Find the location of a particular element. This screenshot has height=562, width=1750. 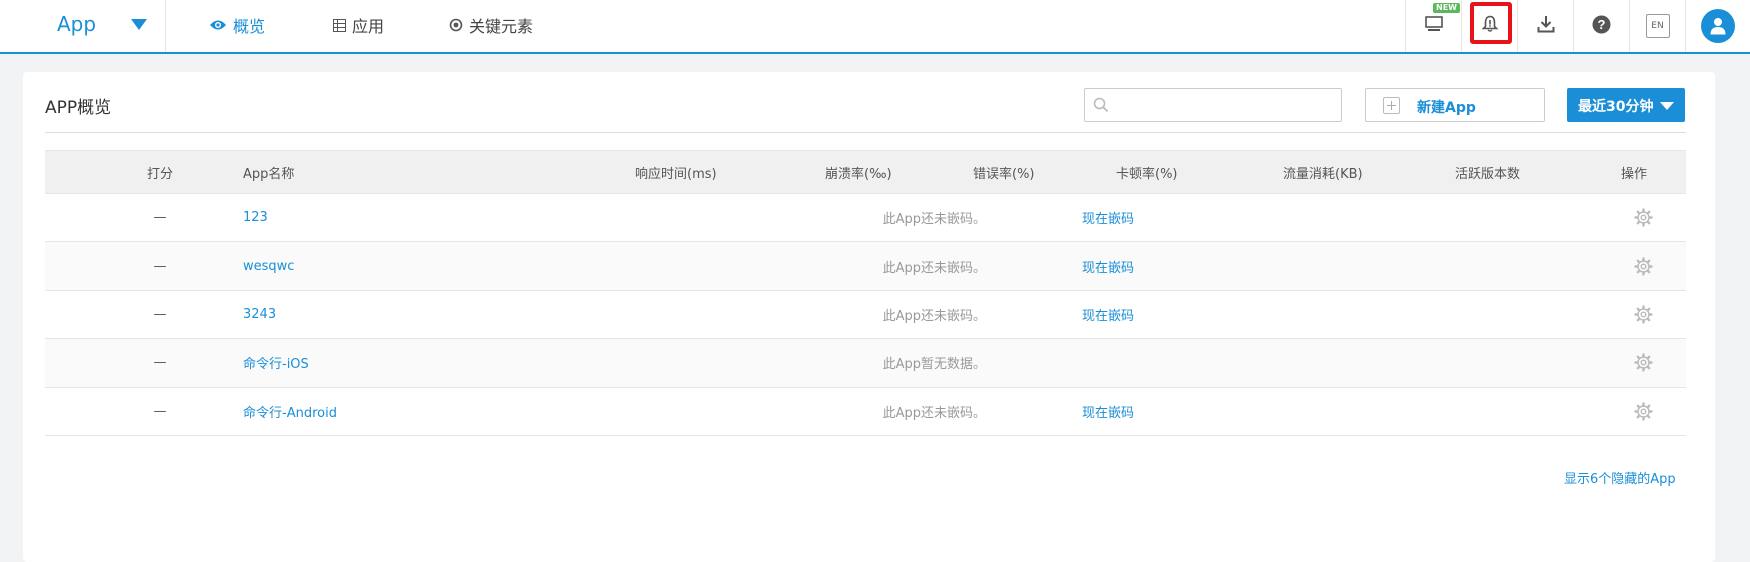

new-app-button-label: 新建App is located at coordinates (1446, 108).